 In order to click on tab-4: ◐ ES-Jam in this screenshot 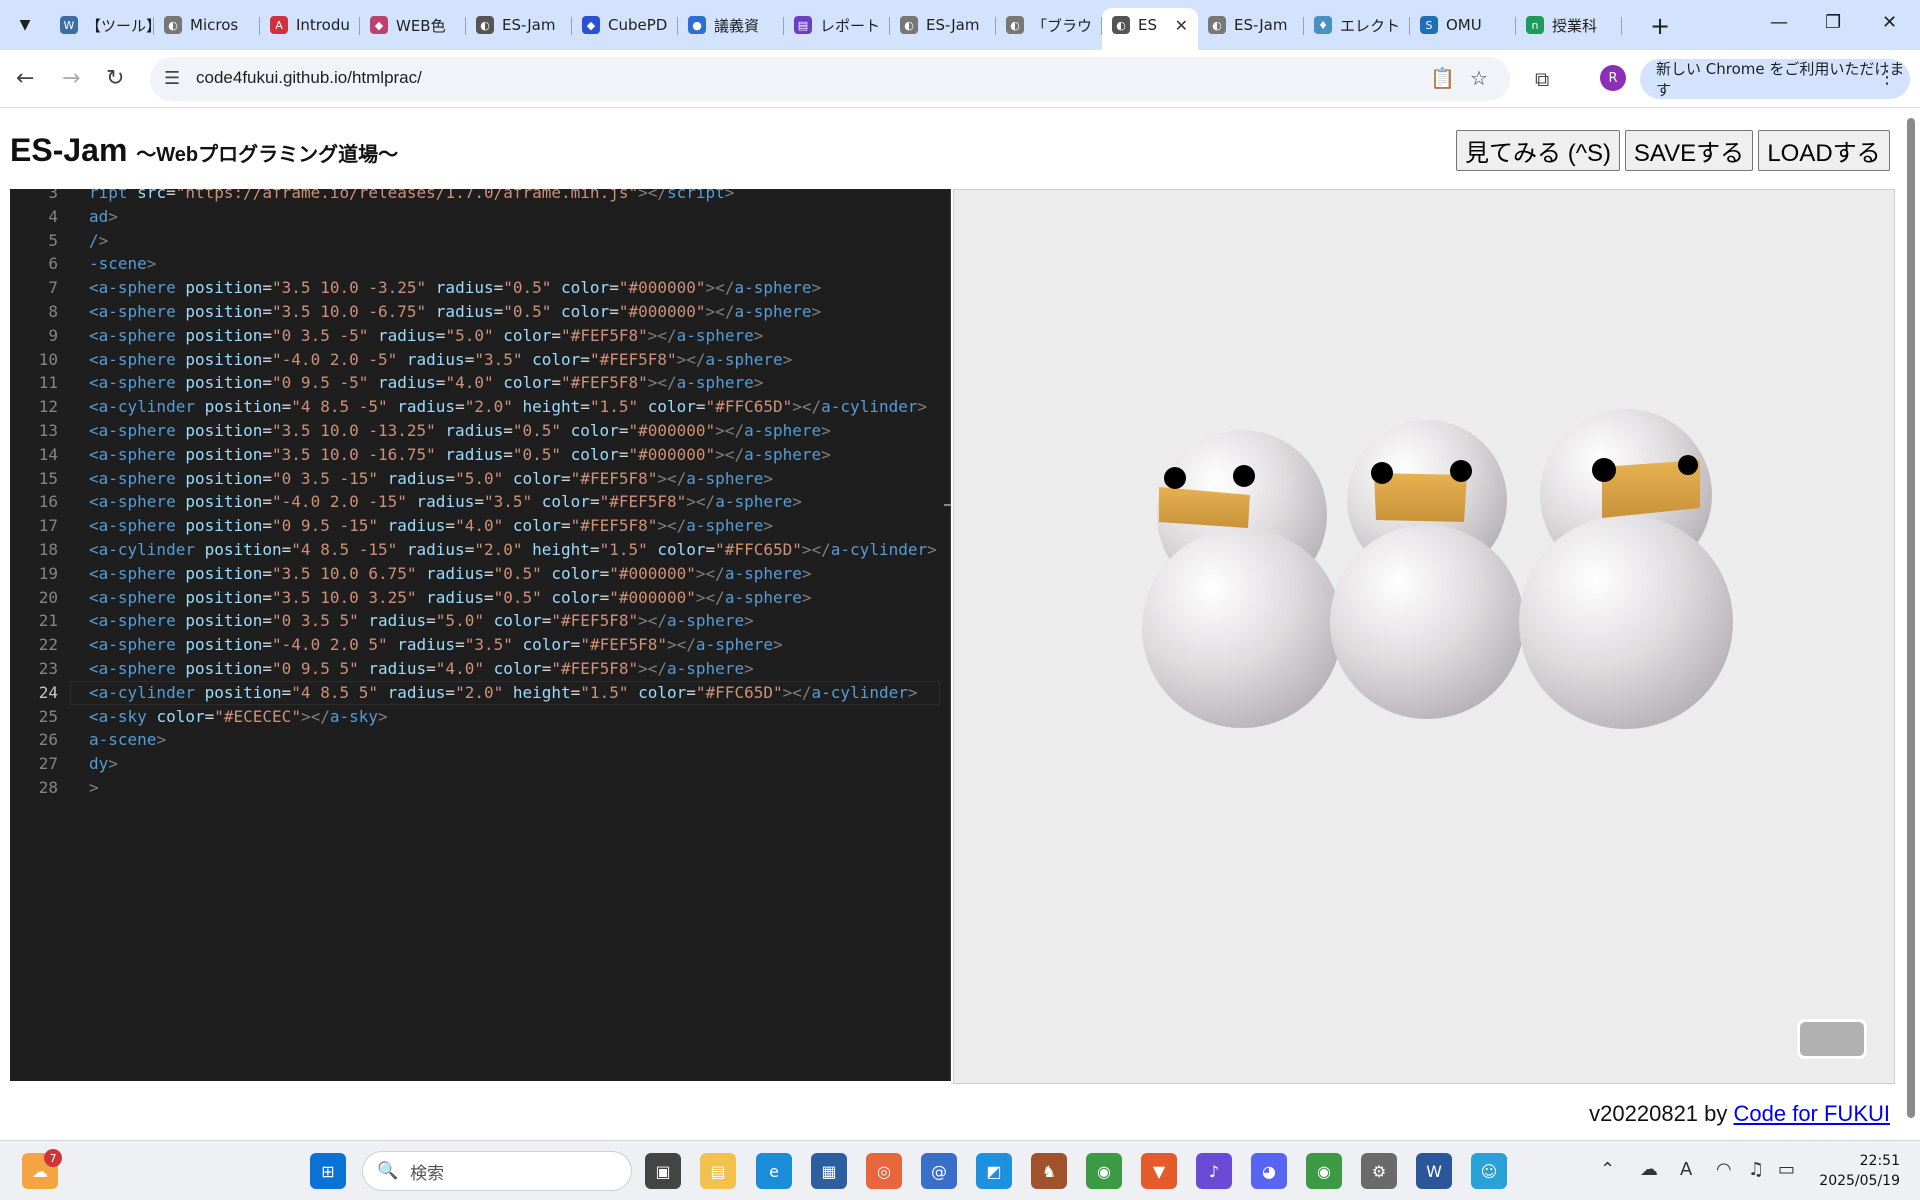, I will do `click(519, 25)`.